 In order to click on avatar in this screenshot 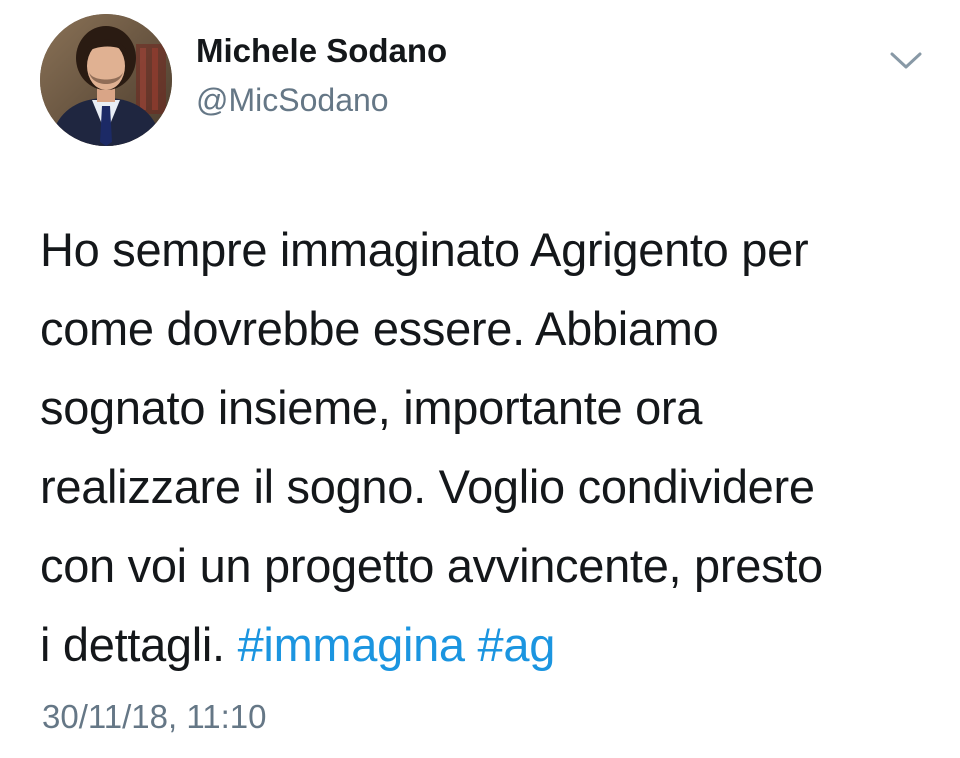, I will do `click(106, 80)`.